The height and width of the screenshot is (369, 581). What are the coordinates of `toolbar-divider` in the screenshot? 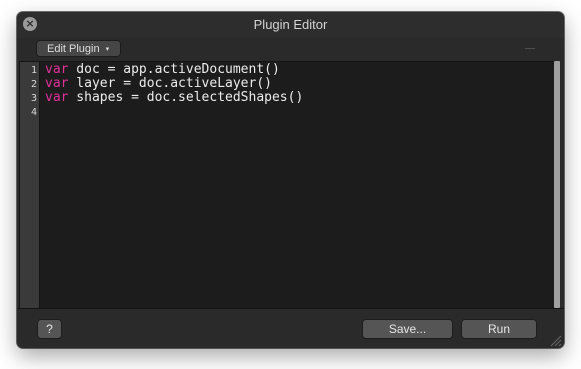 It's located at (530, 48).